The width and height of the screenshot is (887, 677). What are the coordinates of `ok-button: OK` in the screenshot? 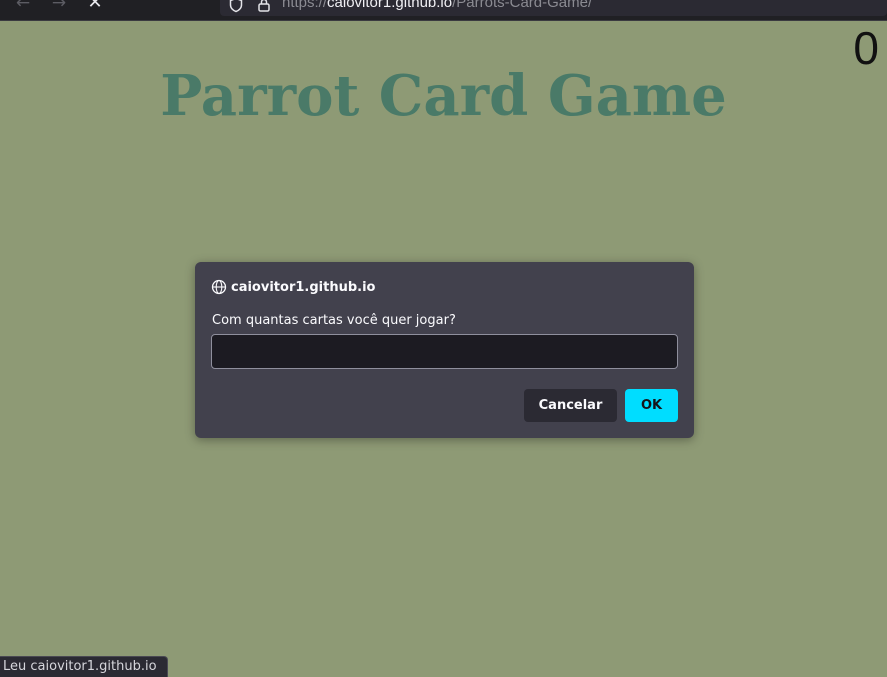 It's located at (651, 405).